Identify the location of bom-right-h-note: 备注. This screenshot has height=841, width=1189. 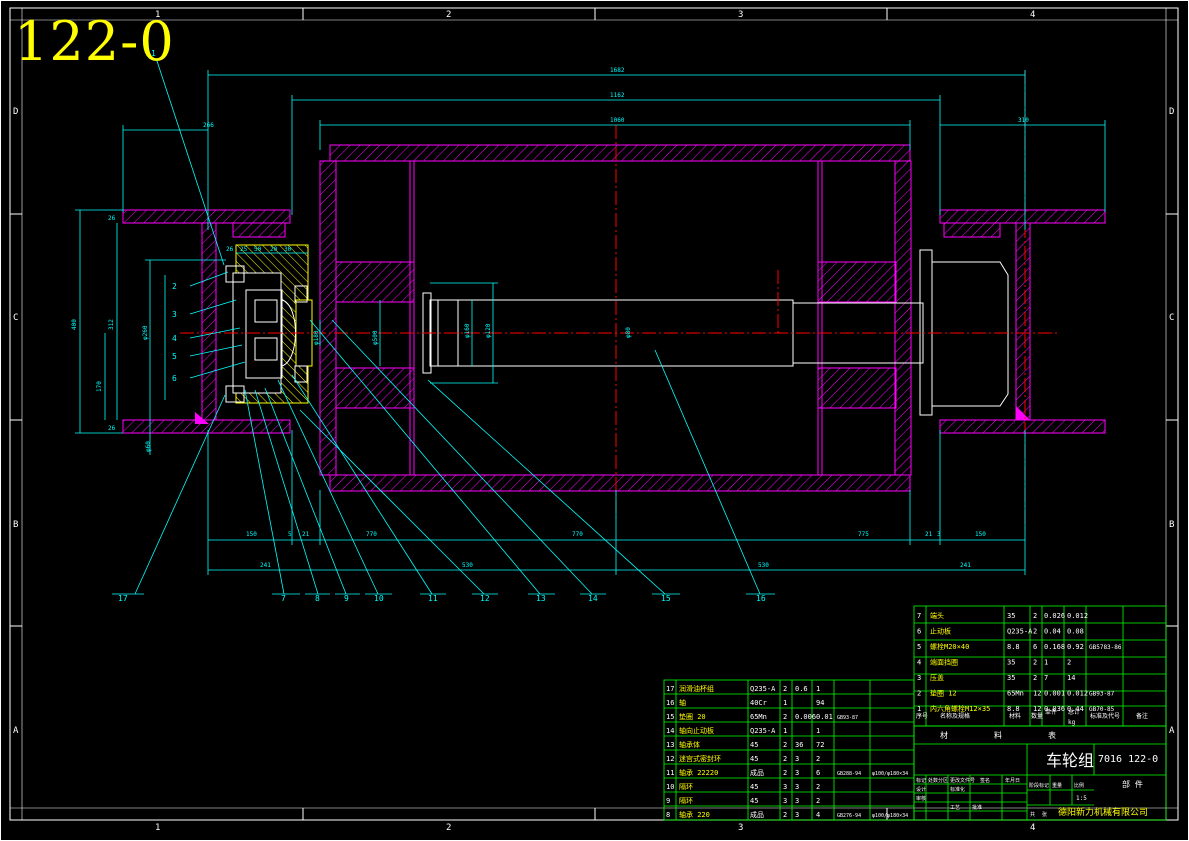
(1142, 716).